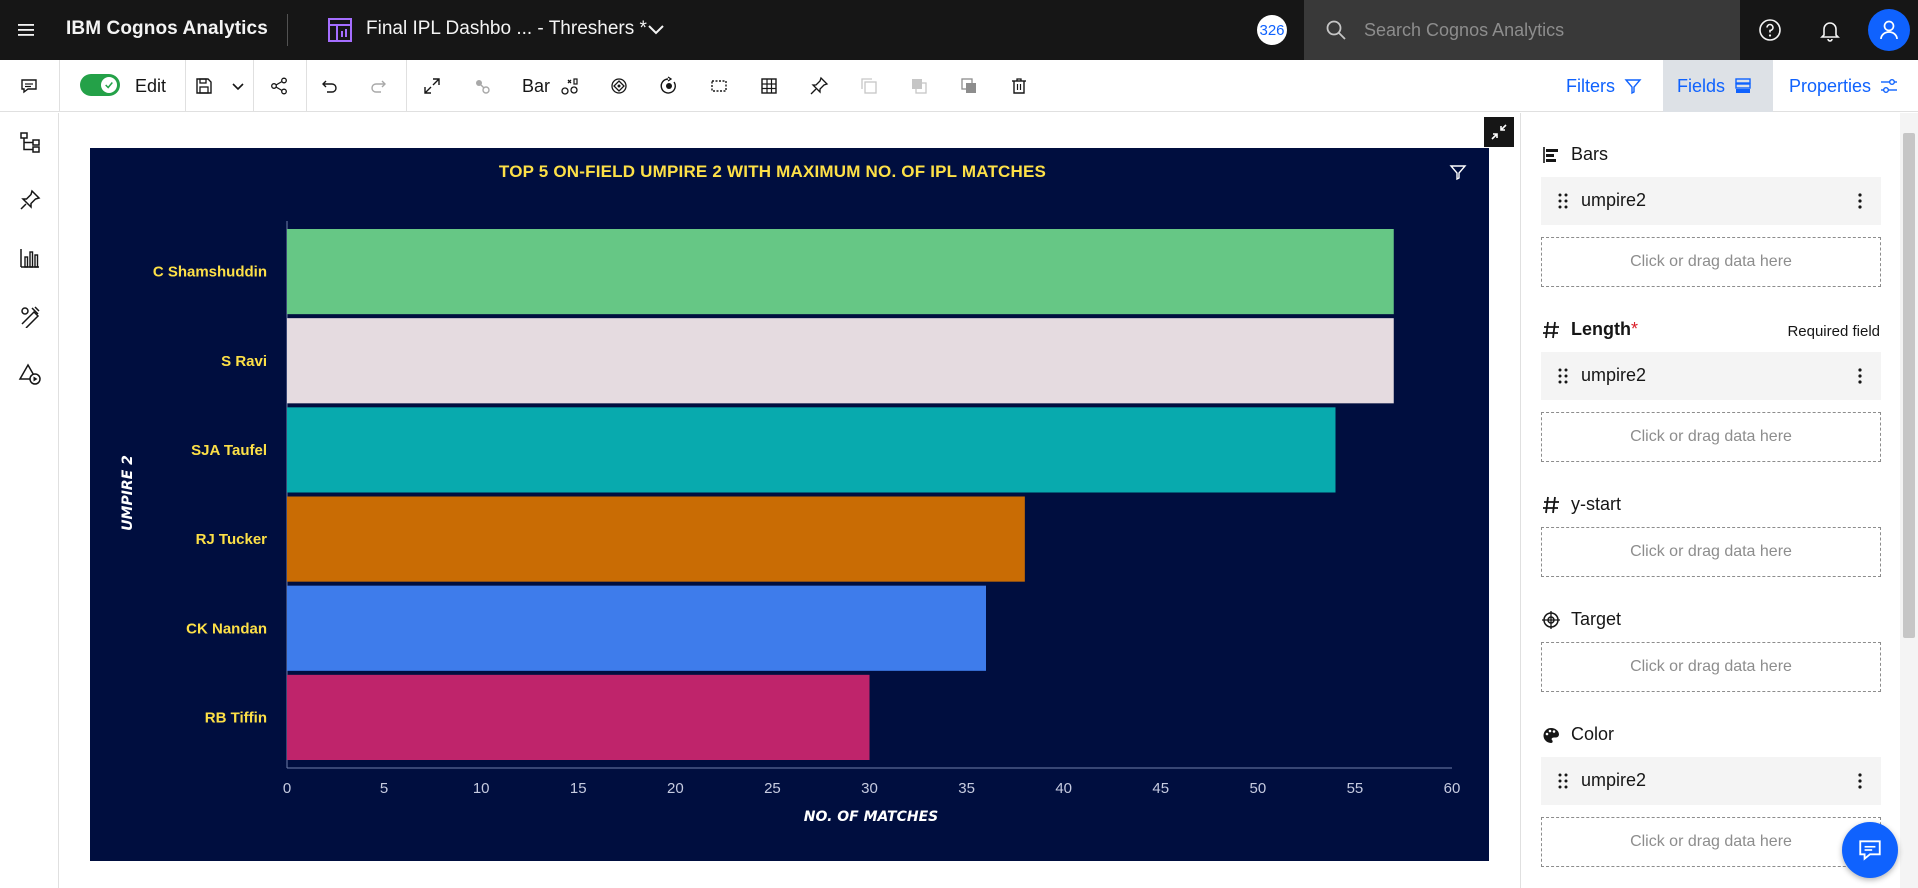 The width and height of the screenshot is (1918, 888). What do you see at coordinates (619, 86) in the screenshot?
I see `insights-icon` at bounding box center [619, 86].